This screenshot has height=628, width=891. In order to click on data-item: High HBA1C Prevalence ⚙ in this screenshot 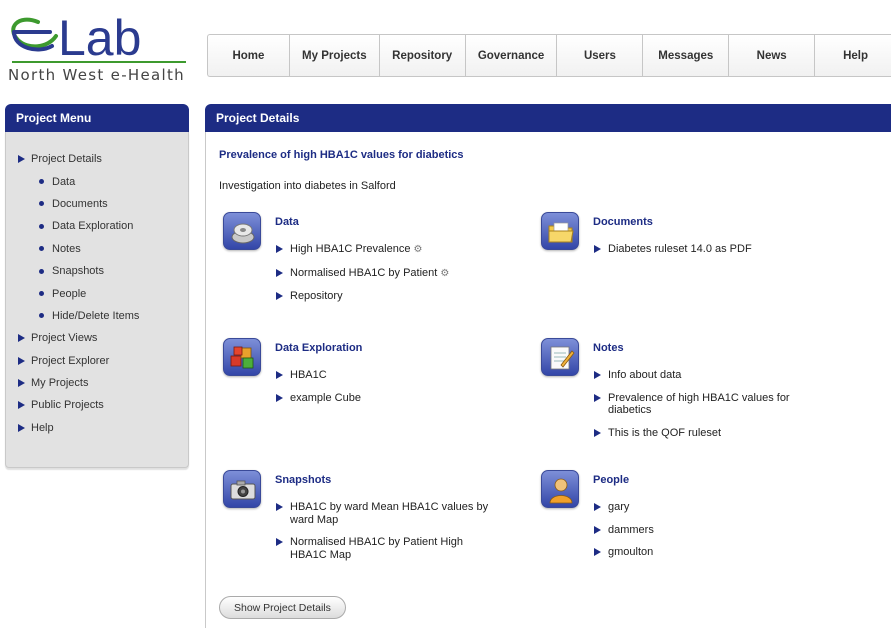, I will do `click(388, 250)`.